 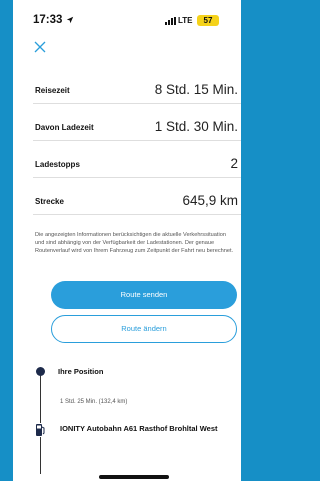 What do you see at coordinates (64, 127) in the screenshot?
I see `summary-label: Davon Ladezeit` at bounding box center [64, 127].